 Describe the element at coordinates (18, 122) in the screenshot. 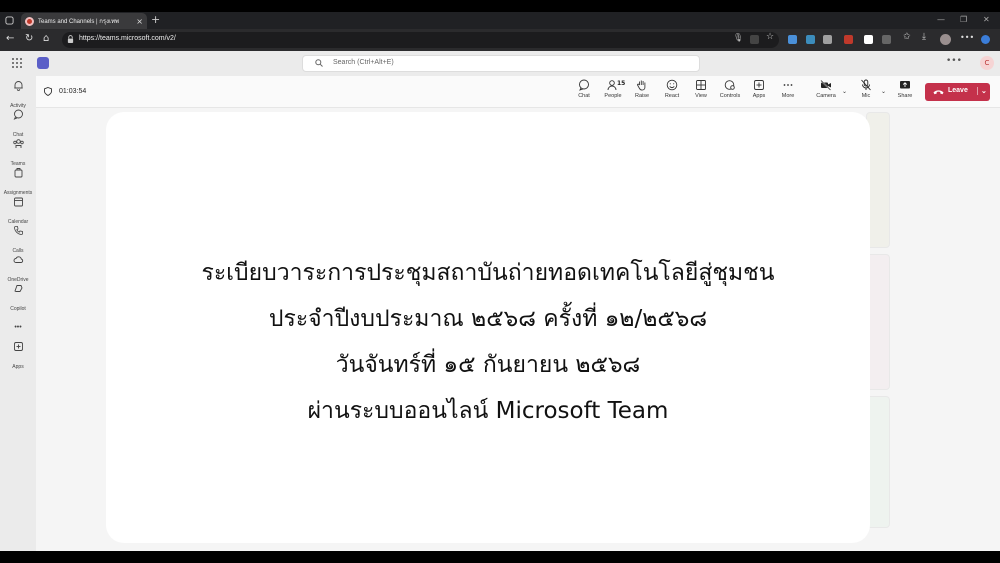

I see `rail-item-chat: Chat` at that location.